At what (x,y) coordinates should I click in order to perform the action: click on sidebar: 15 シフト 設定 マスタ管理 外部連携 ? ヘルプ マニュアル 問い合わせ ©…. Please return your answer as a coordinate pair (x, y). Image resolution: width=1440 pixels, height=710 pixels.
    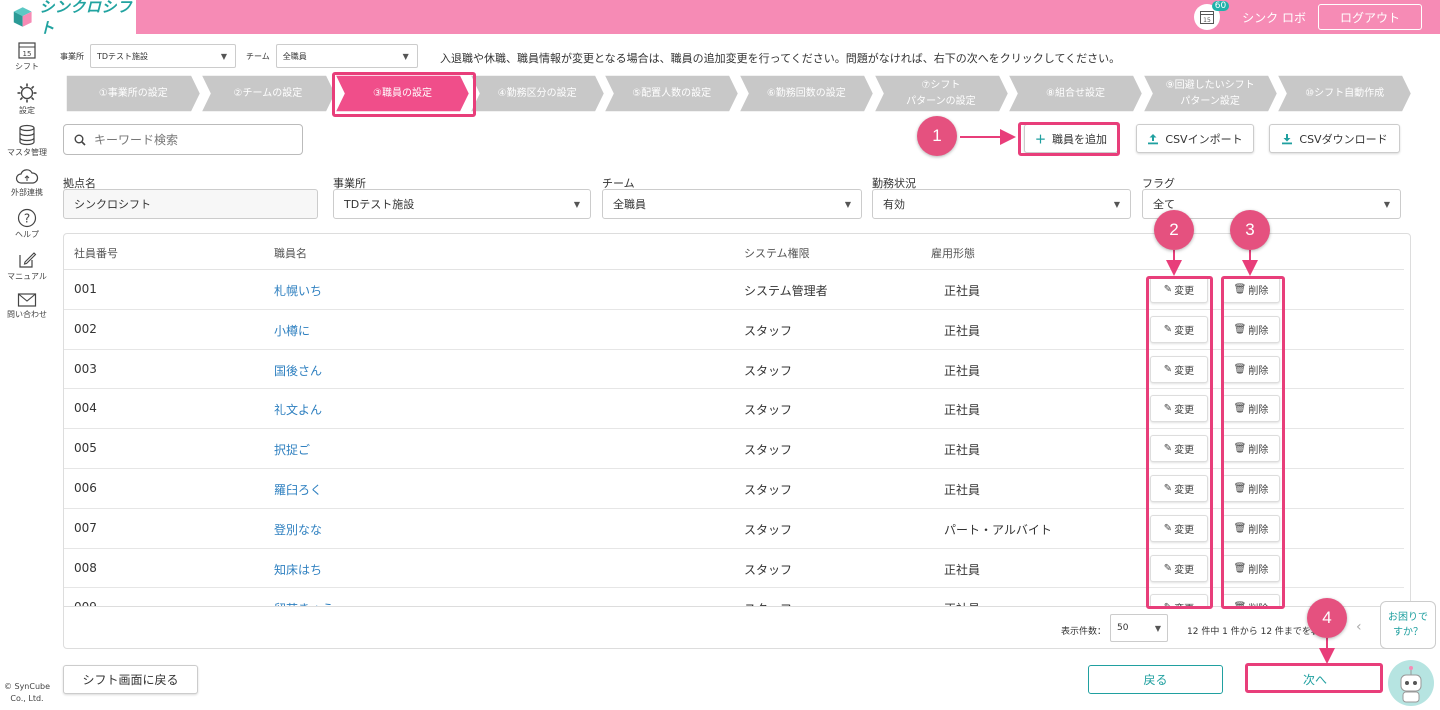
    Looking at the image, I should click on (27, 372).